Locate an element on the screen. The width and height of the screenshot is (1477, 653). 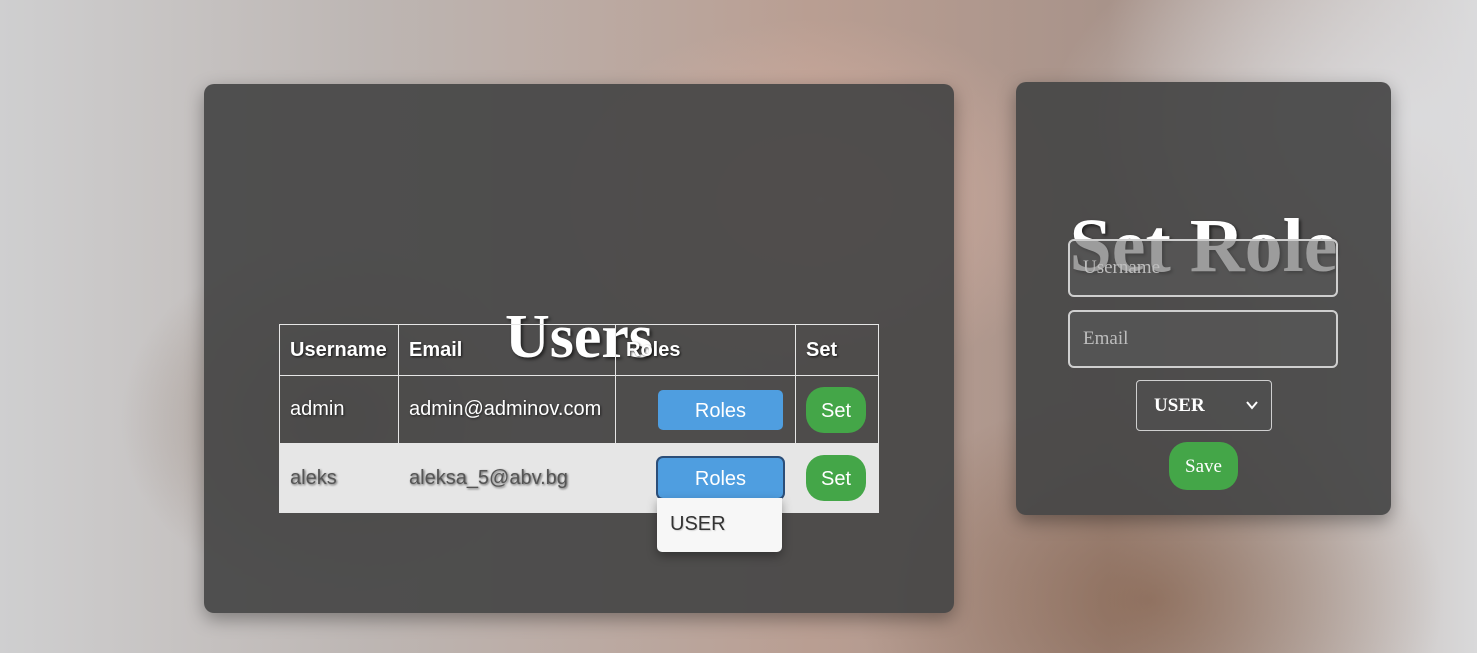
cell-username: admin is located at coordinates (339, 409).